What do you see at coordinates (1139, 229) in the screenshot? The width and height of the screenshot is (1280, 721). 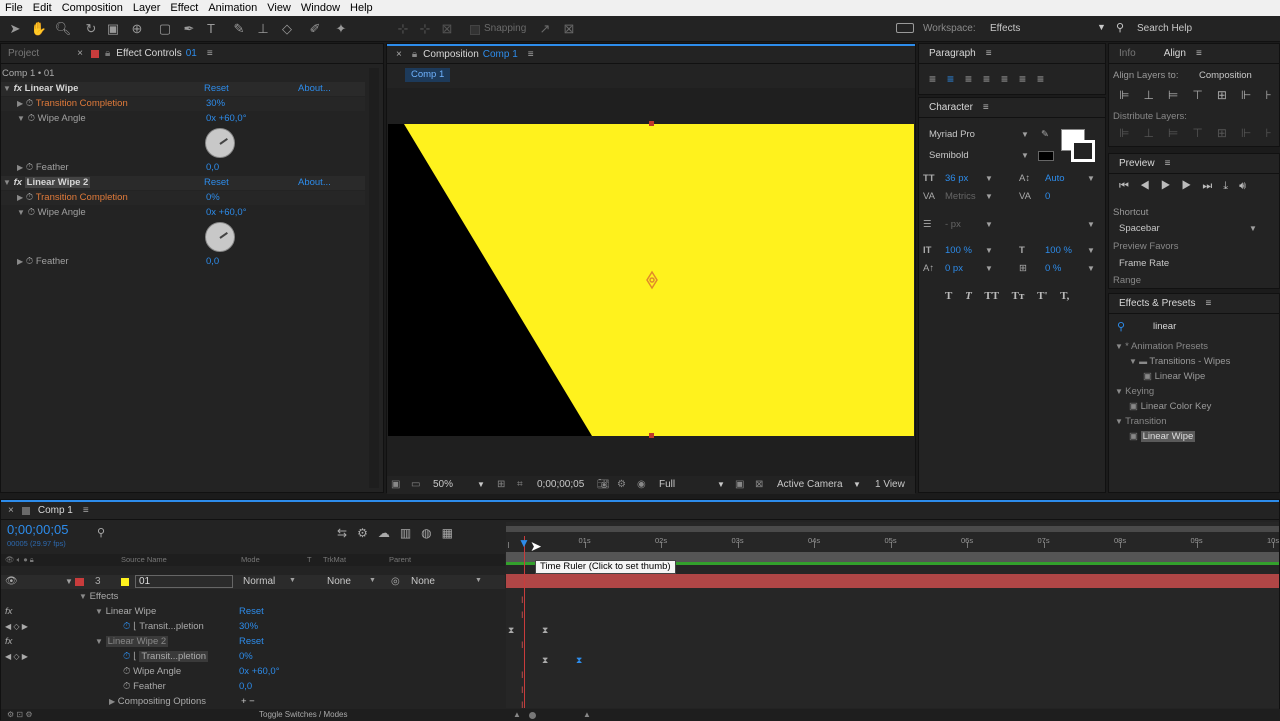 I see `shortcut-select: Spacebar` at bounding box center [1139, 229].